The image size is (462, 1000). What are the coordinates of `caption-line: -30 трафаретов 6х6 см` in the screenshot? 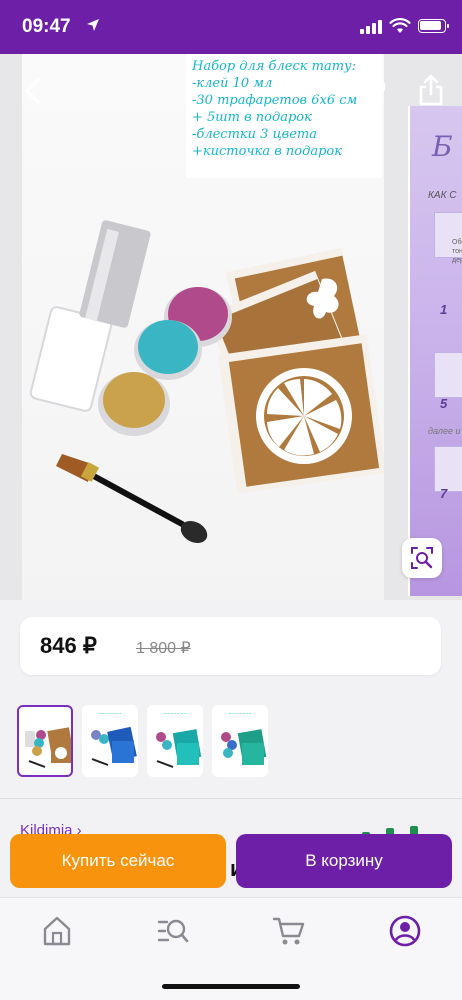 It's located at (275, 100).